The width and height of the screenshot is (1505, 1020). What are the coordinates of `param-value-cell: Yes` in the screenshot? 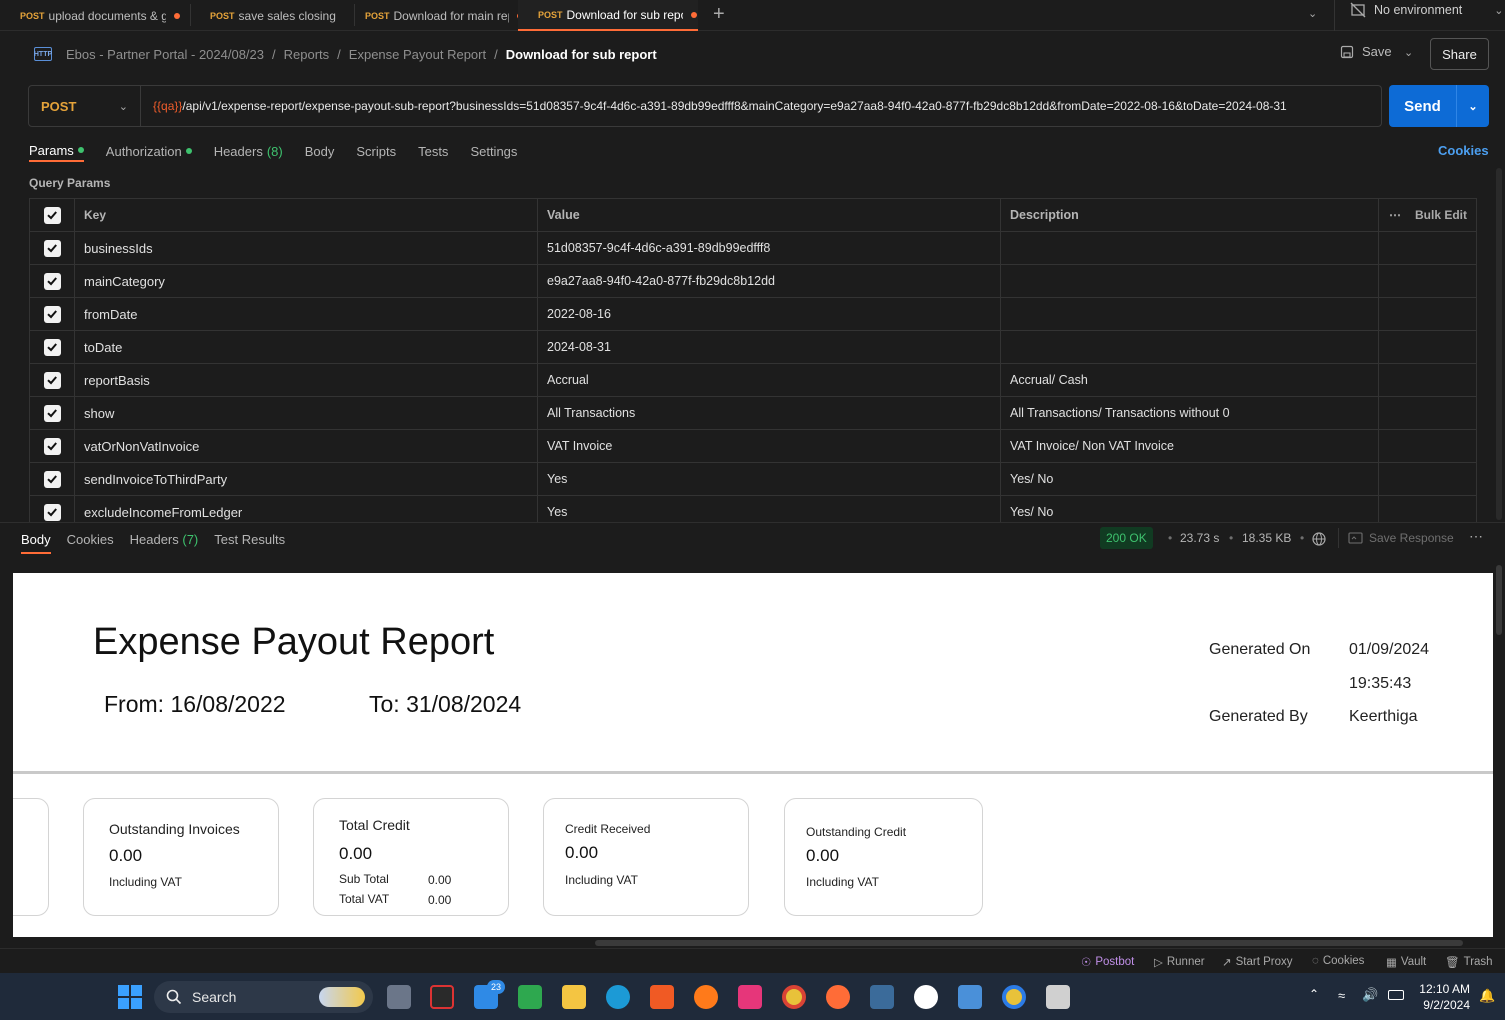 It's located at (769, 479).